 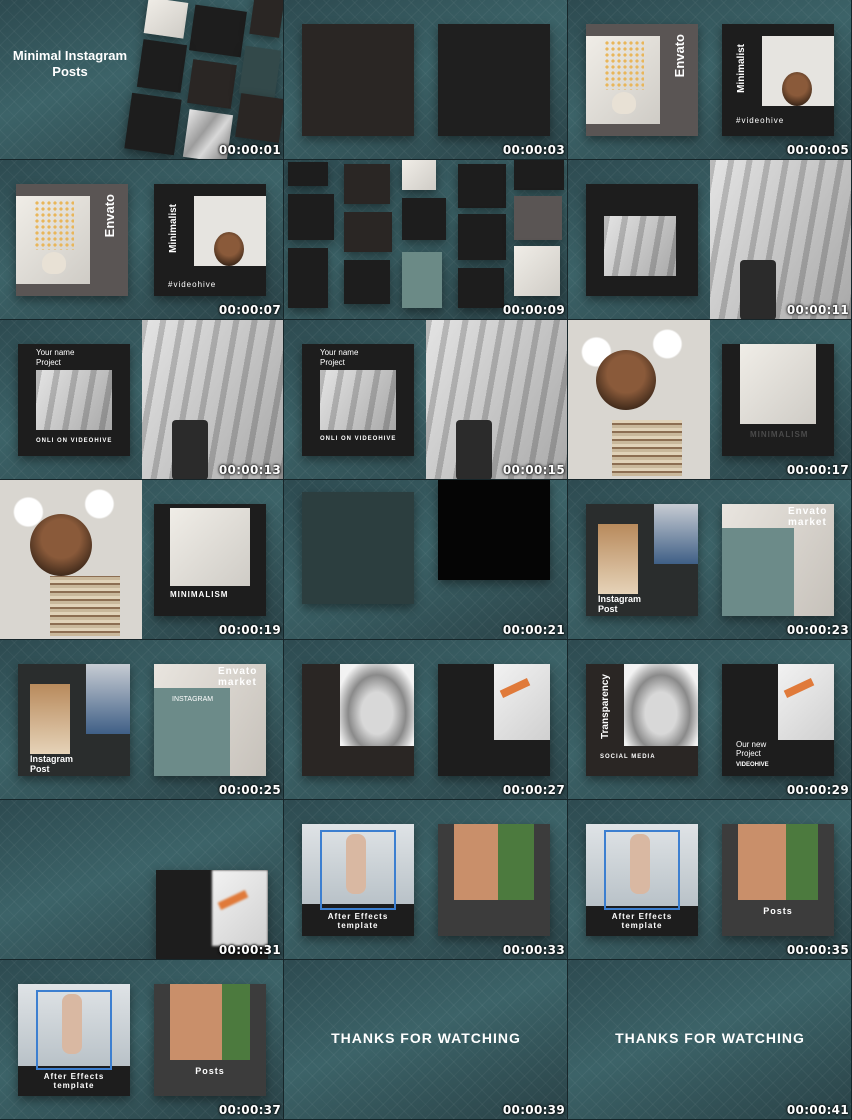 What do you see at coordinates (377, 705) in the screenshot?
I see `hand-photo` at bounding box center [377, 705].